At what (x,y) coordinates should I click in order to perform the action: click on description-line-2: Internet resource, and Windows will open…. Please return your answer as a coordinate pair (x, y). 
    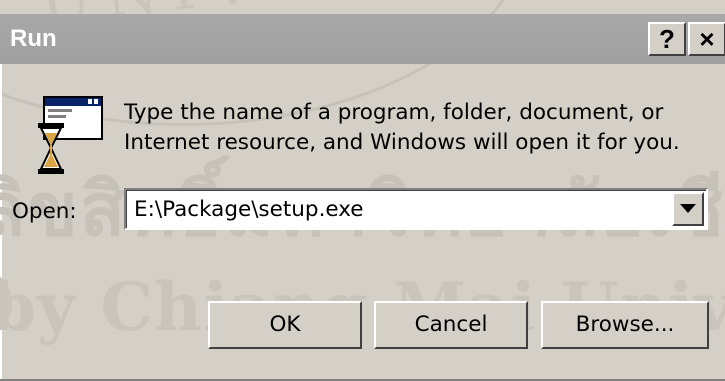
    Looking at the image, I should click on (402, 142).